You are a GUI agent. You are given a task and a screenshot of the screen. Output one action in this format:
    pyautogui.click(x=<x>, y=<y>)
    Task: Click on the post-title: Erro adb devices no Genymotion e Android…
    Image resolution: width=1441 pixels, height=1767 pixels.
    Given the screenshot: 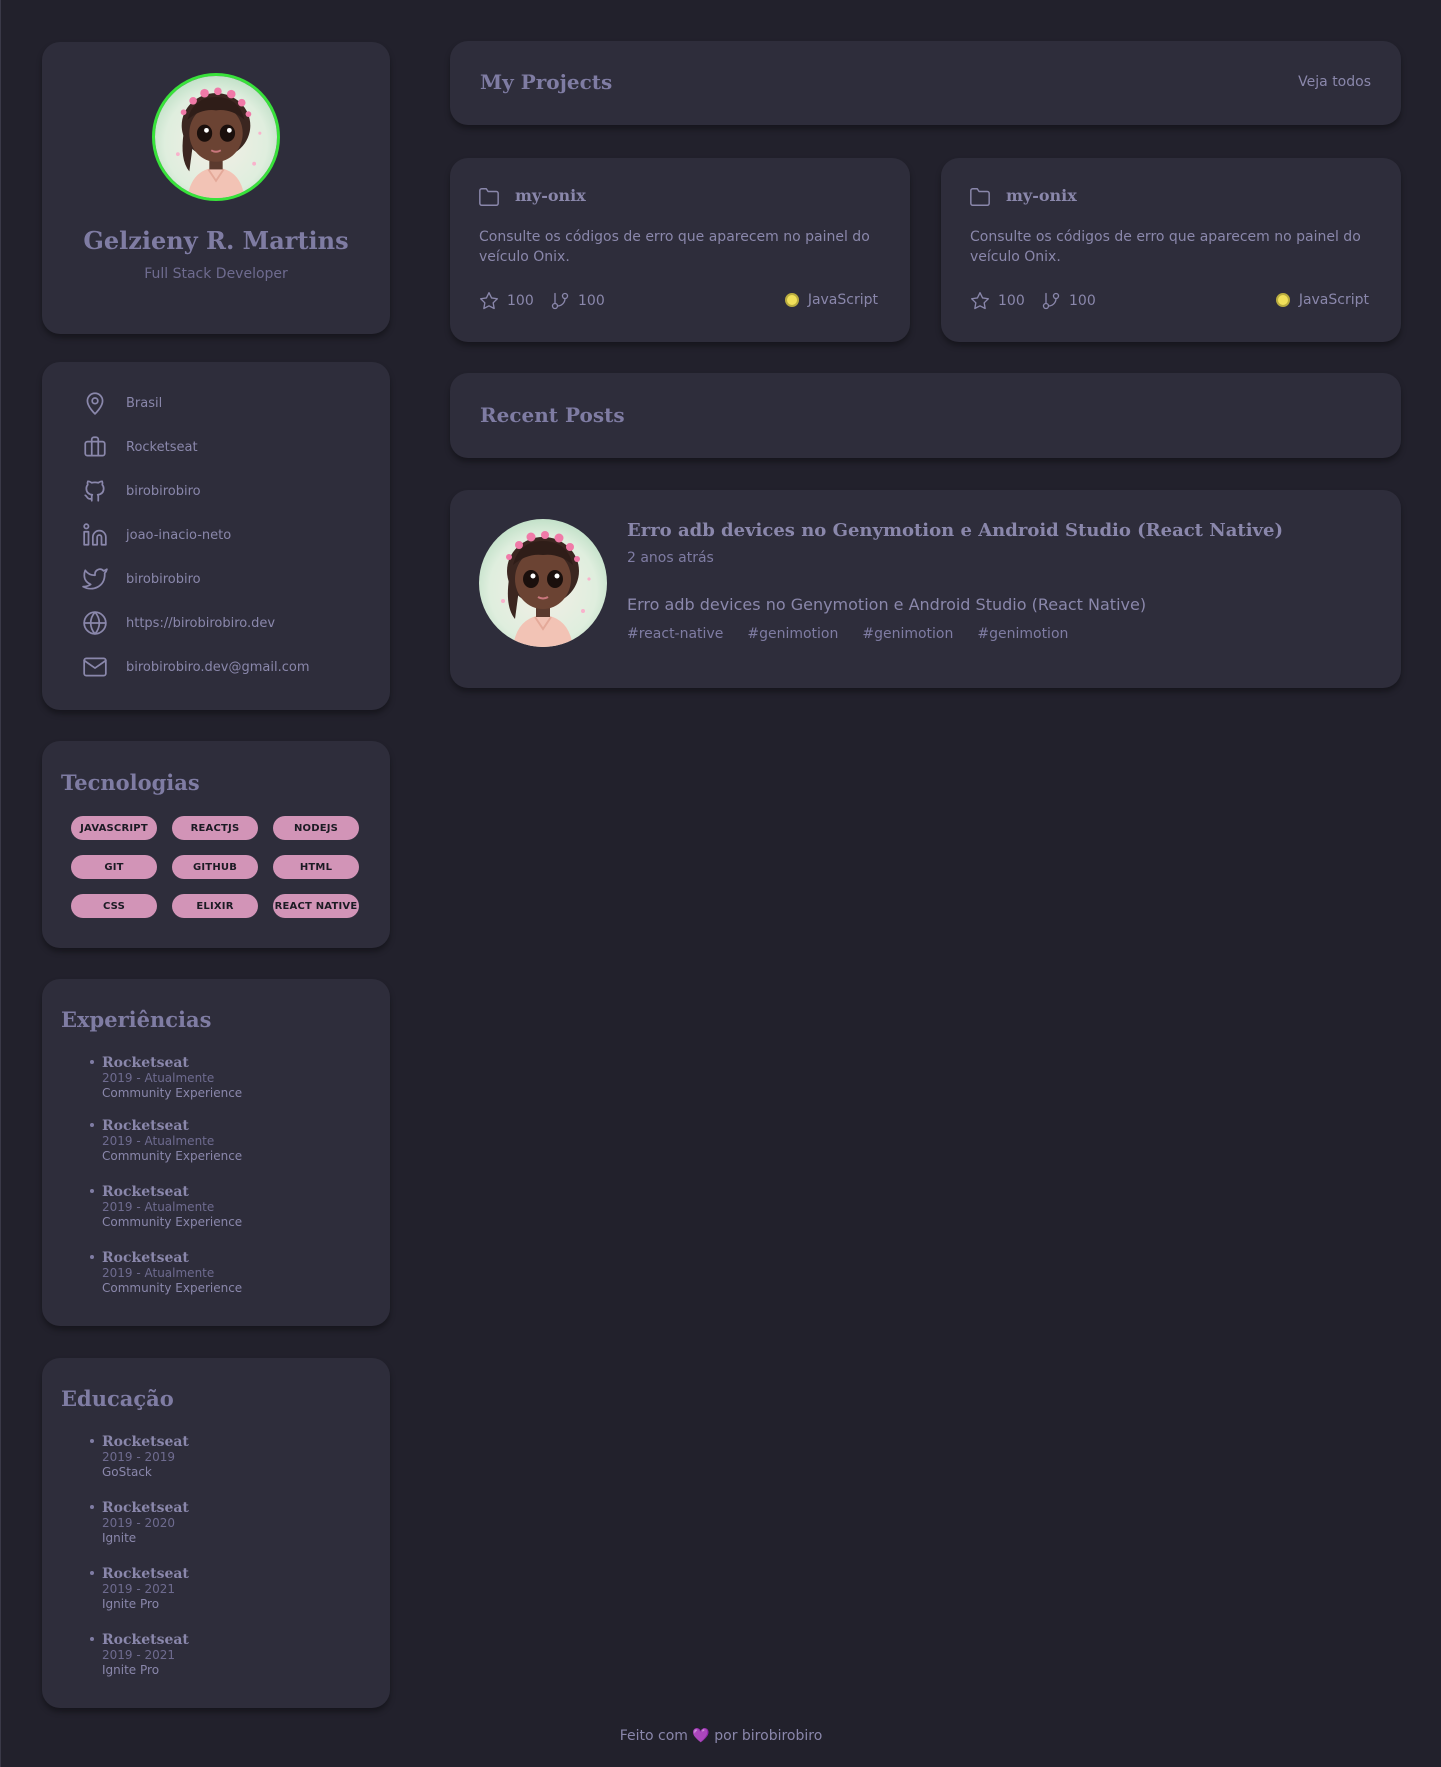 What is the action you would take?
    pyautogui.click(x=955, y=530)
    